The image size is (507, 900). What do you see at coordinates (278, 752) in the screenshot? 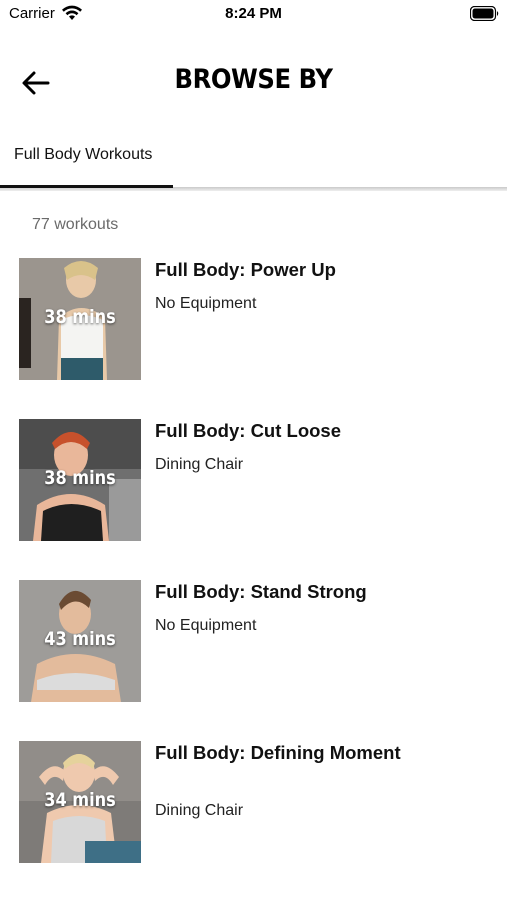
I see `workout-title: Full Body: Defining Moment` at bounding box center [278, 752].